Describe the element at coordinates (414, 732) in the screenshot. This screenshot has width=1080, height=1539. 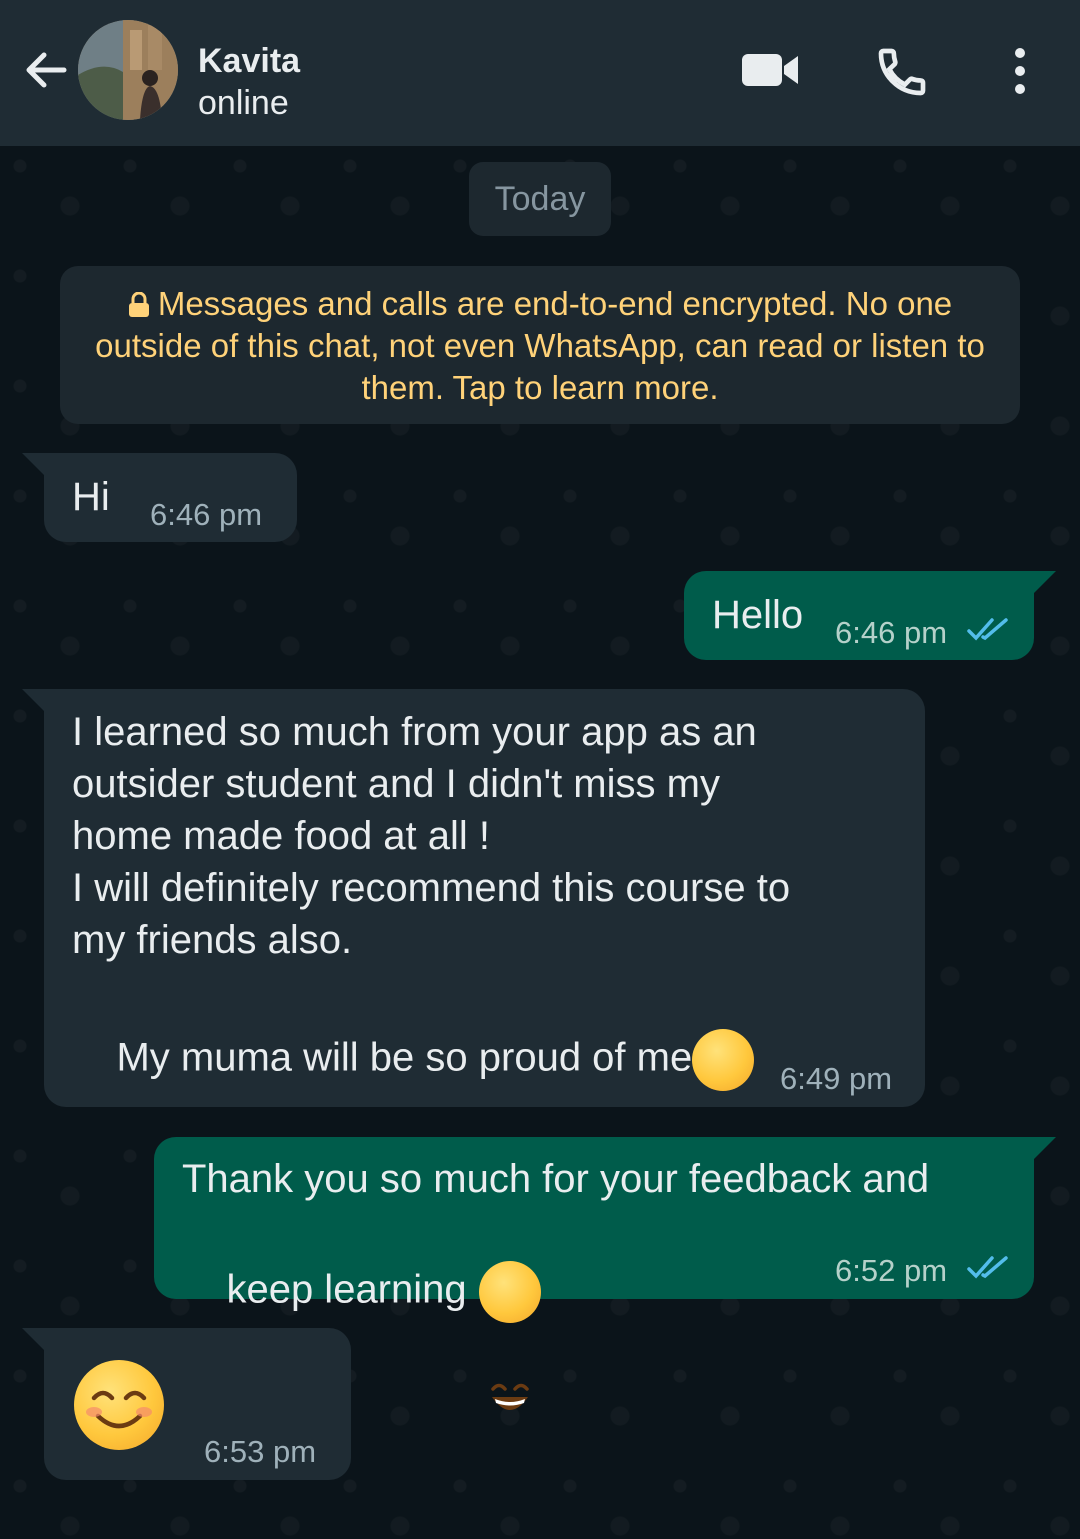
I see `message-text-line: I learned so much from your app as an` at that location.